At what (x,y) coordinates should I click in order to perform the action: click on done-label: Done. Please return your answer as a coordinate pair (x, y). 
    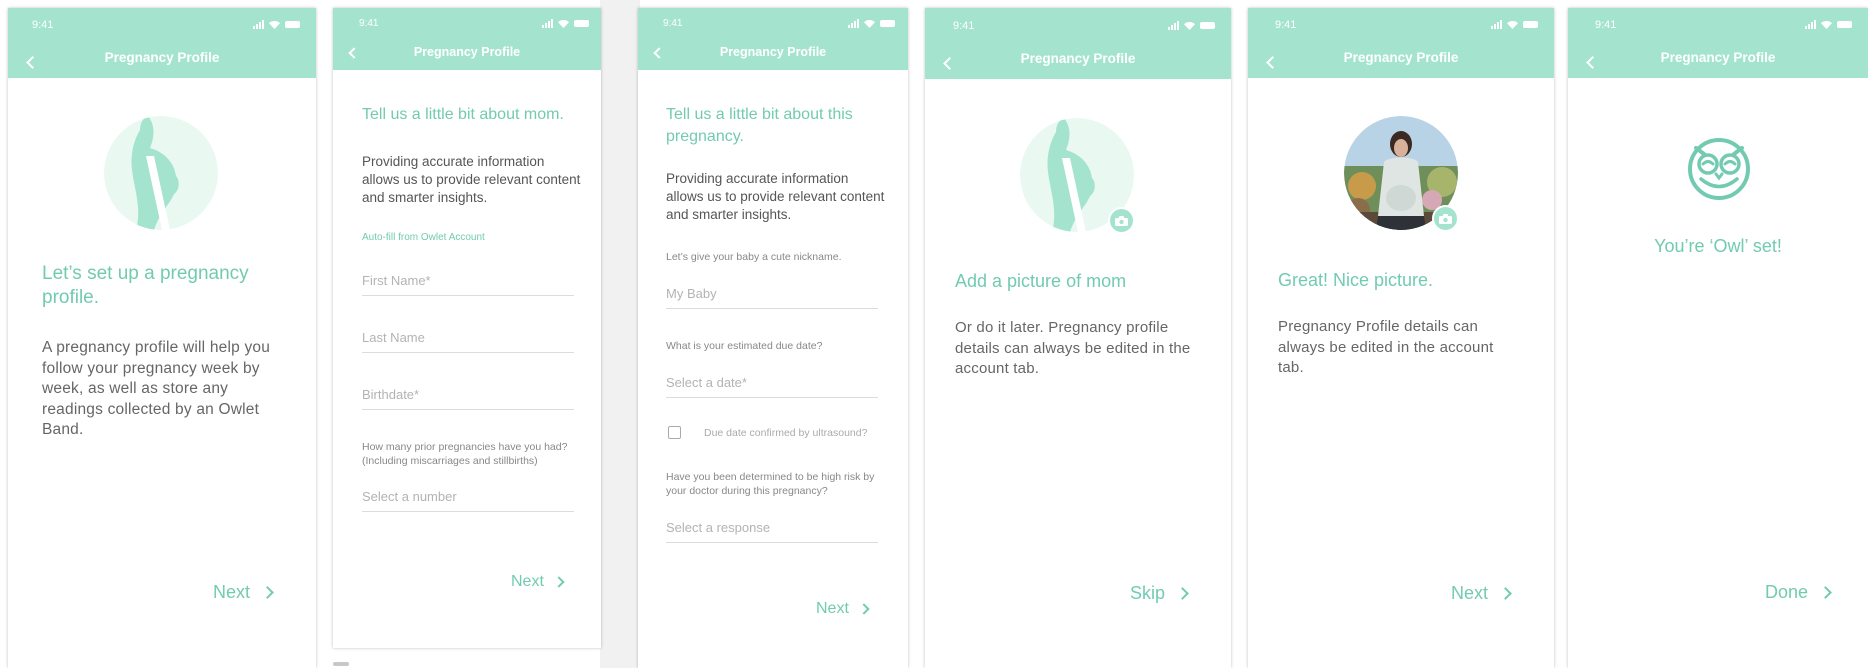
    Looking at the image, I should click on (1787, 592).